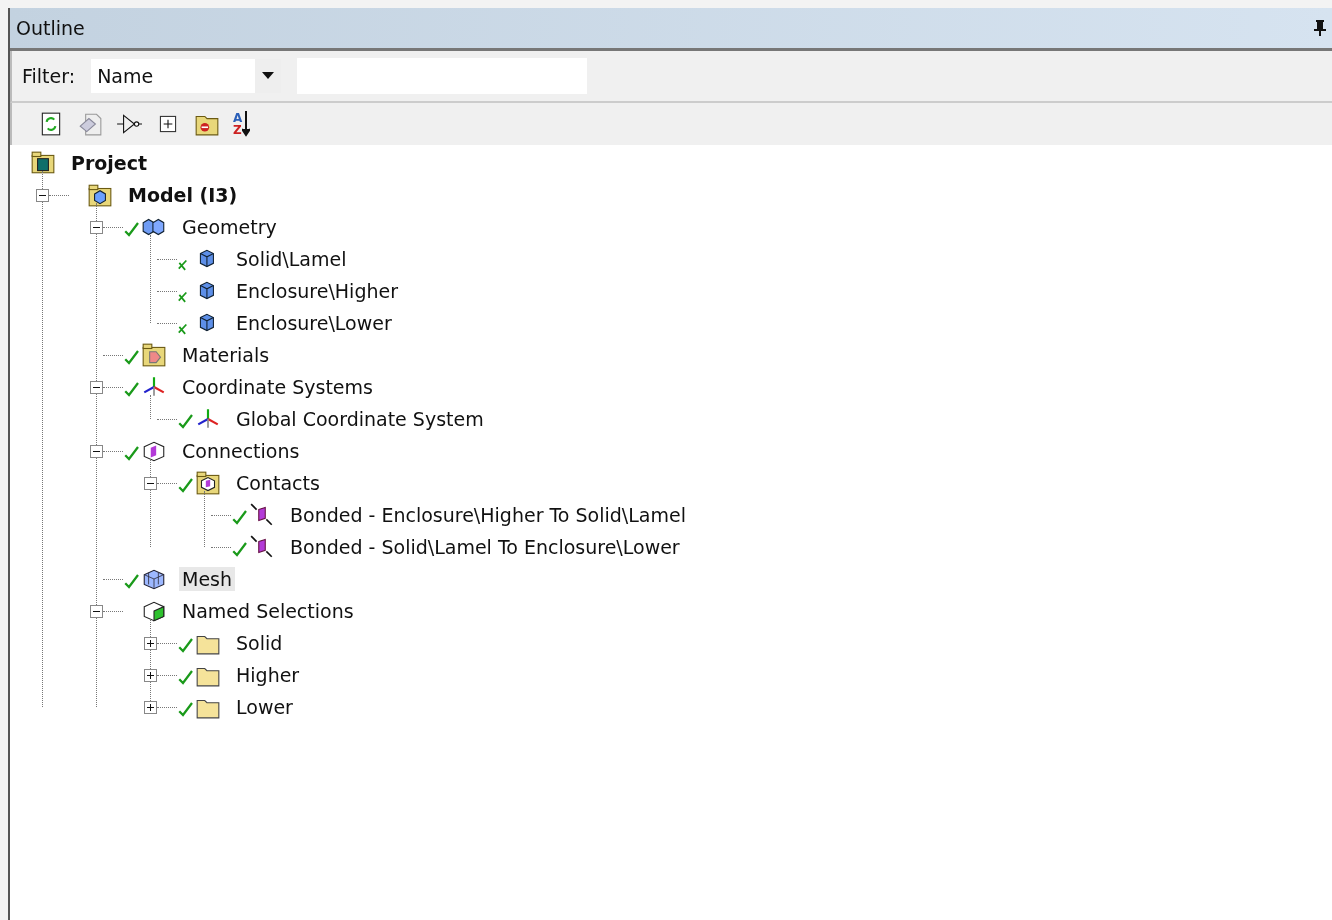  Describe the element at coordinates (154, 355) in the screenshot. I see `tag-folder-icon` at that location.